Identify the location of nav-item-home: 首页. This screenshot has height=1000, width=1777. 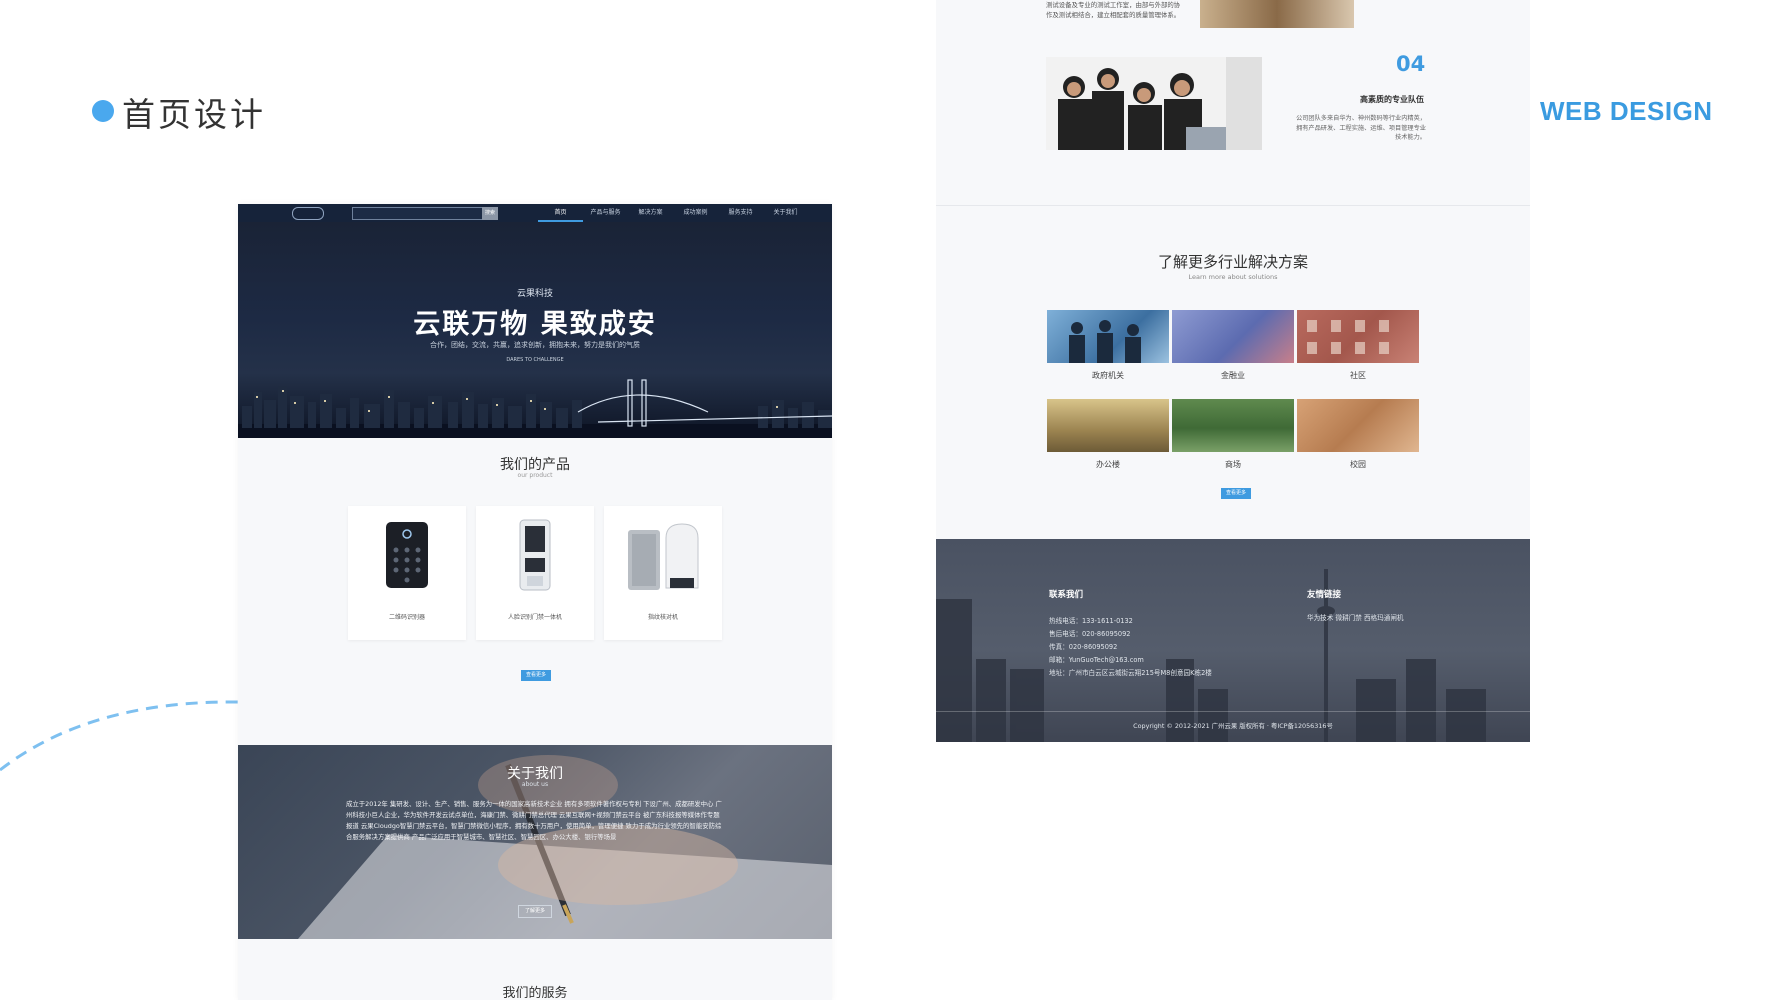
(560, 213).